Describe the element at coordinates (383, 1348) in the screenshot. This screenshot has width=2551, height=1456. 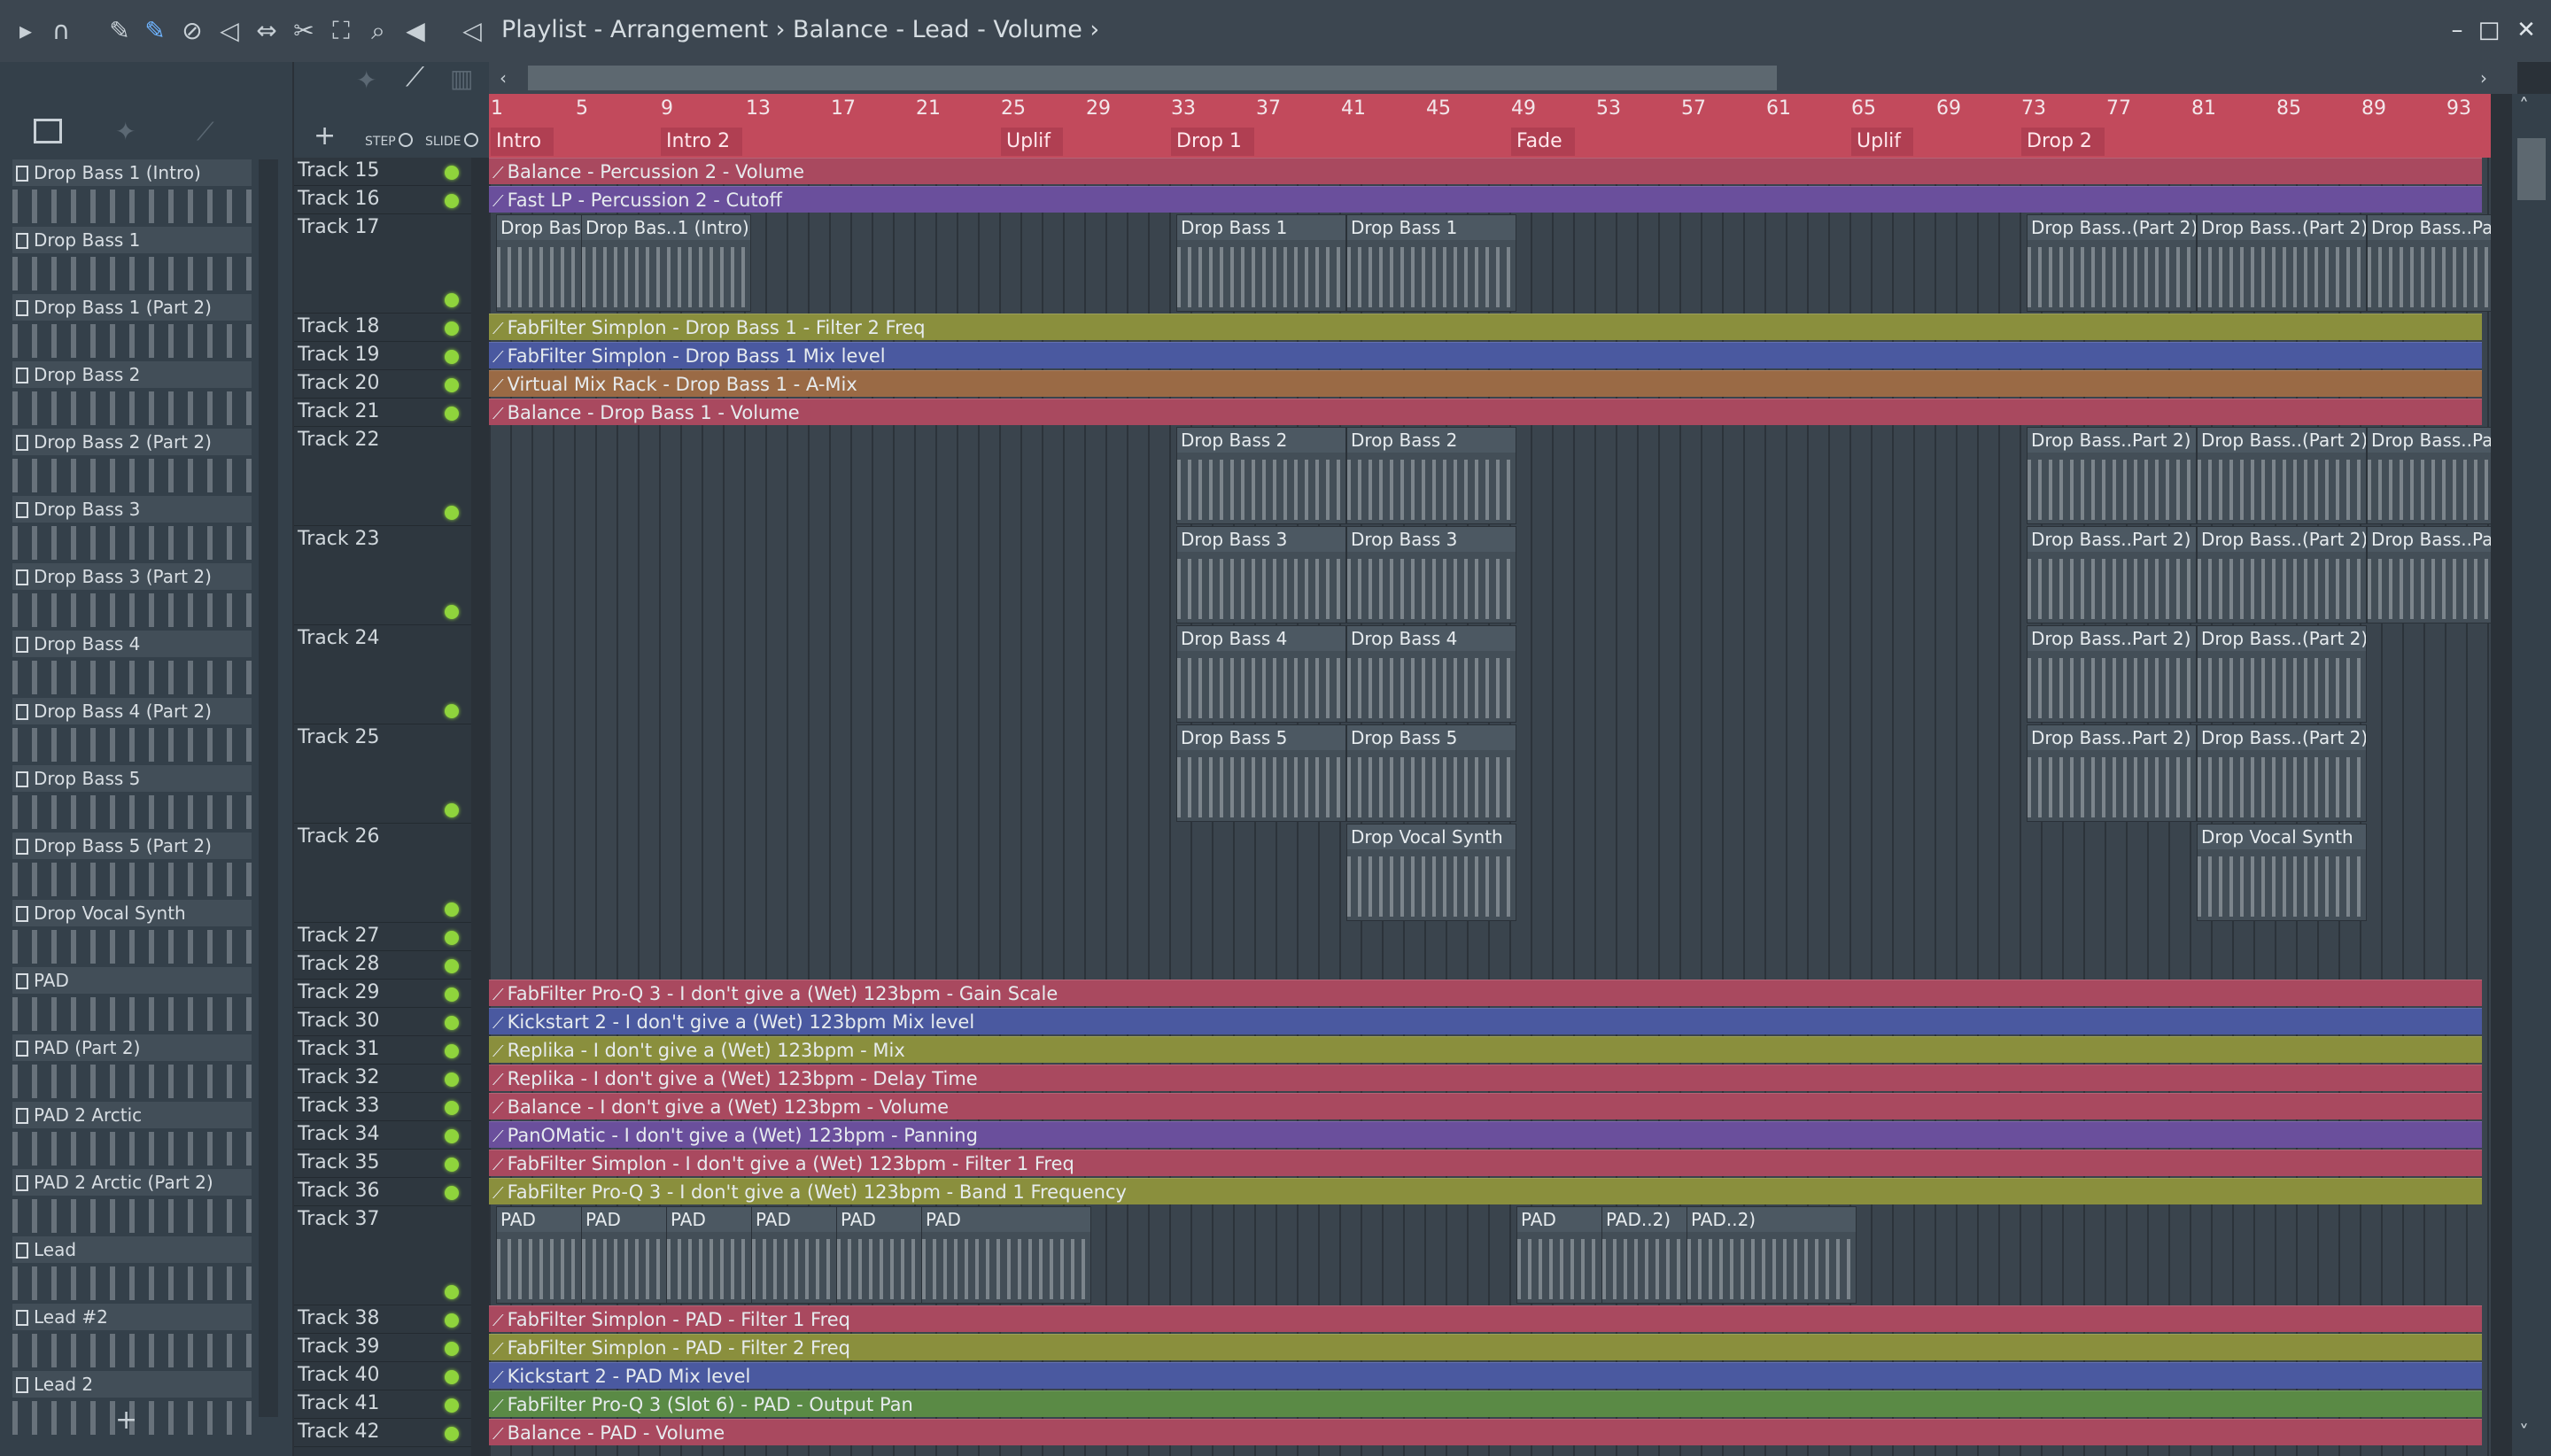
I see `track-header: Track 39` at that location.